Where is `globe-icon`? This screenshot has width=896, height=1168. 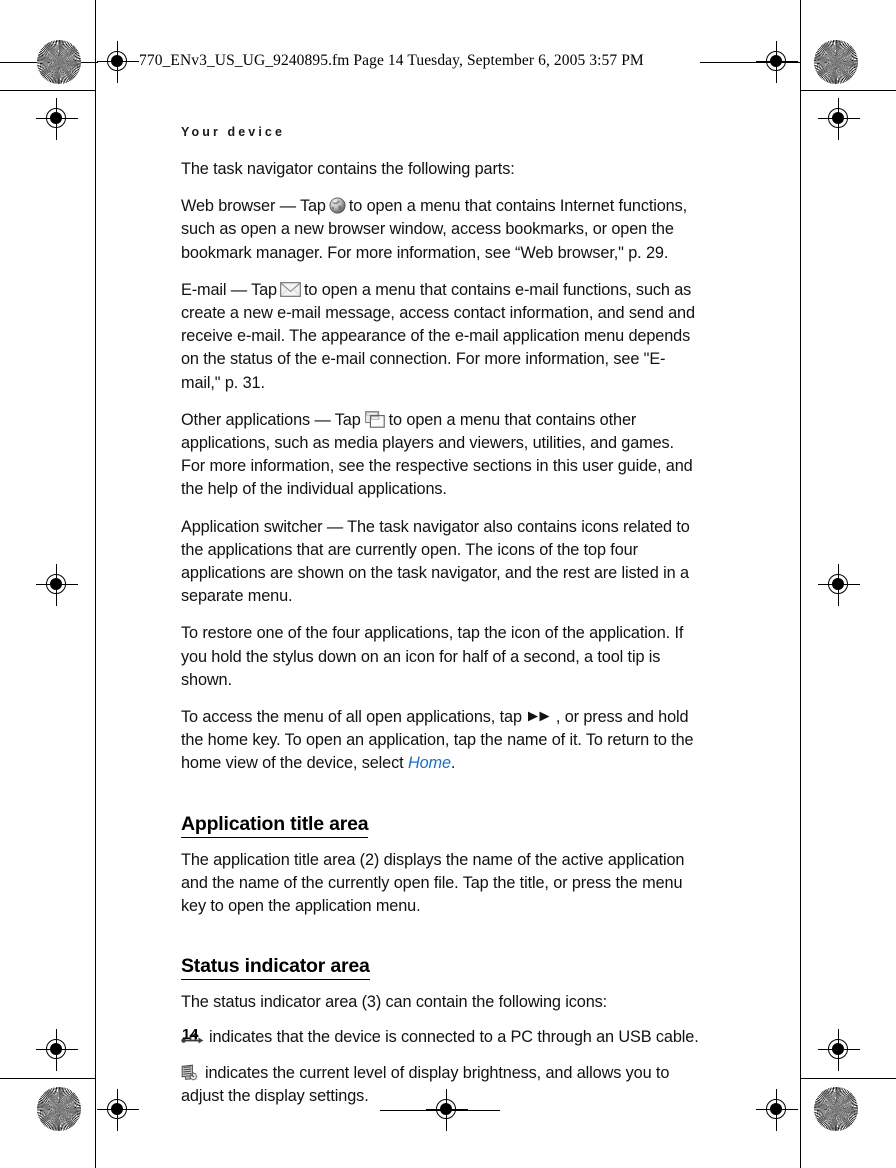 globe-icon is located at coordinates (337, 205).